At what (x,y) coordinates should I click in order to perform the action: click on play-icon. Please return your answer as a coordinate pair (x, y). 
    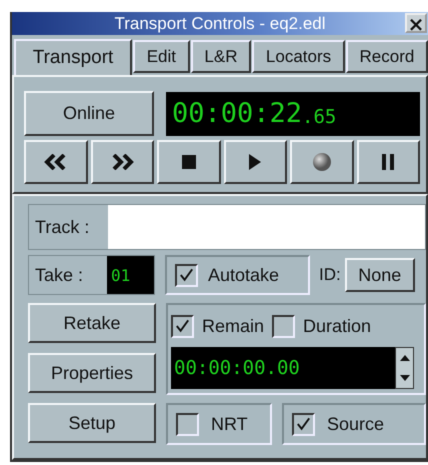
    Looking at the image, I should click on (255, 162).